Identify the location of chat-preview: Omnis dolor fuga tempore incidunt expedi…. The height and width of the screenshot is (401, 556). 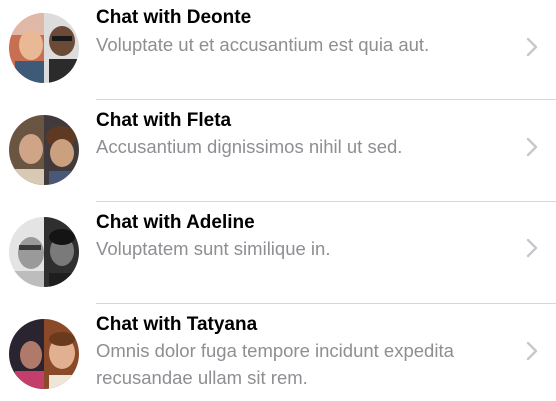
(275, 364).